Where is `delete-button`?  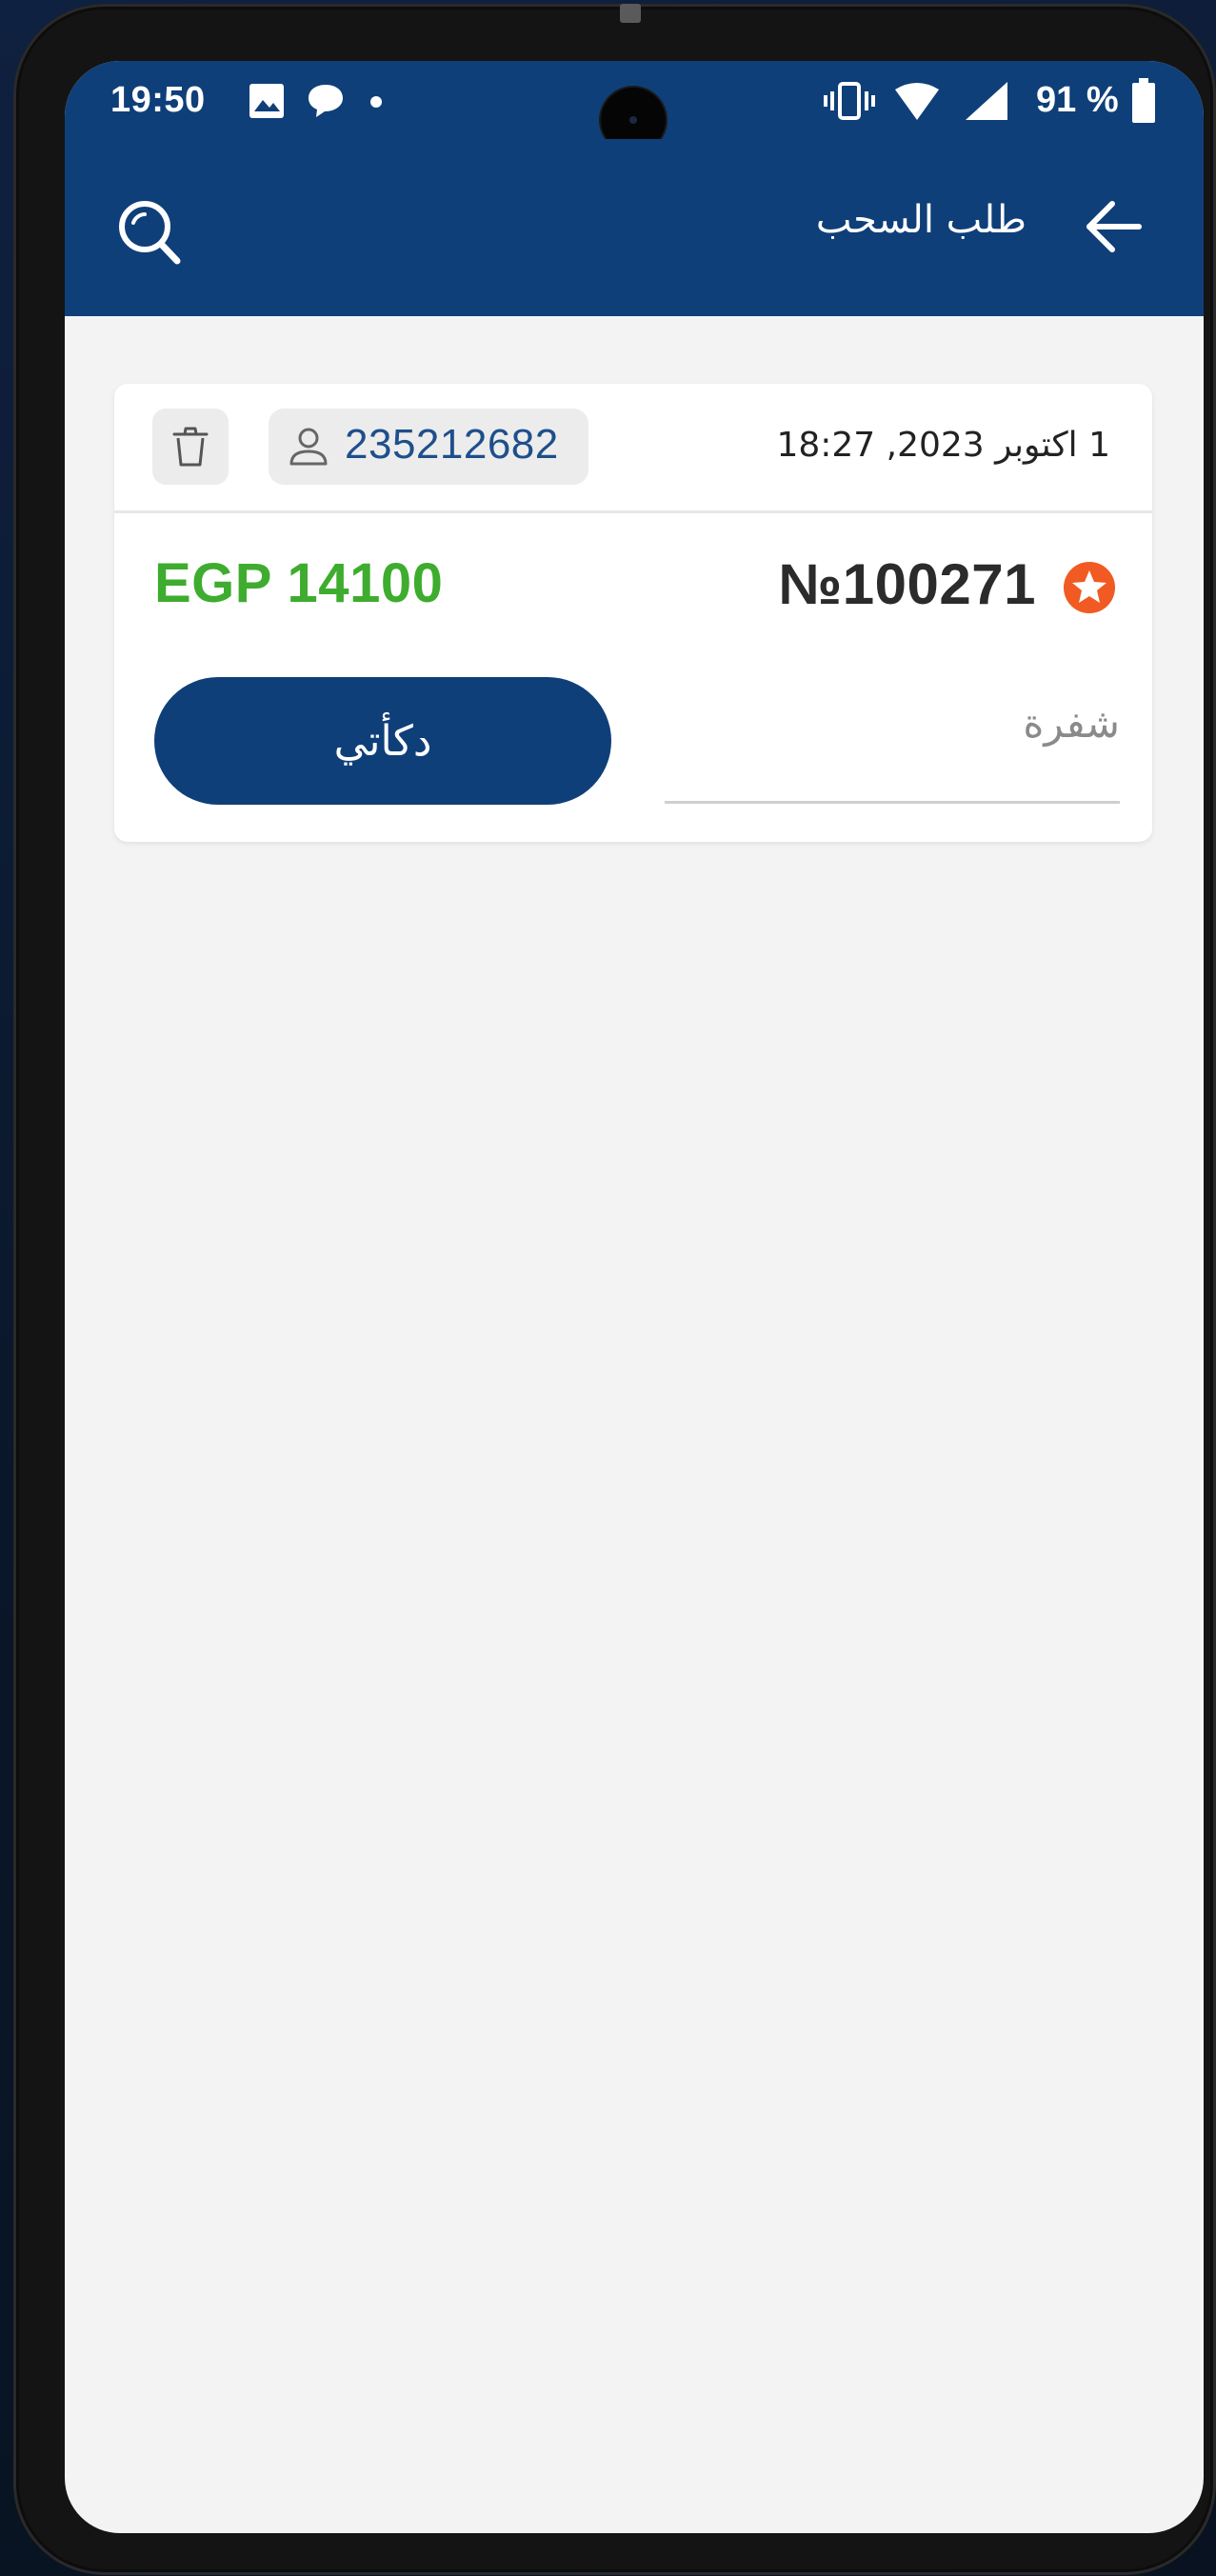 delete-button is located at coordinates (190, 447).